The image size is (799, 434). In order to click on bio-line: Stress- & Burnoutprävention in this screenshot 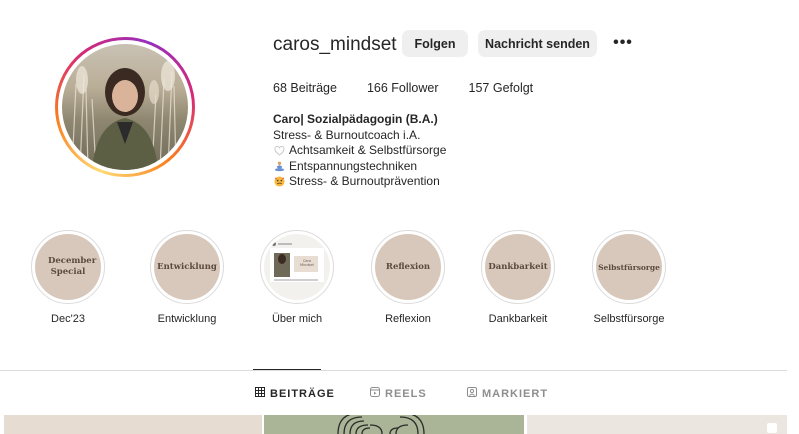, I will do `click(359, 182)`.